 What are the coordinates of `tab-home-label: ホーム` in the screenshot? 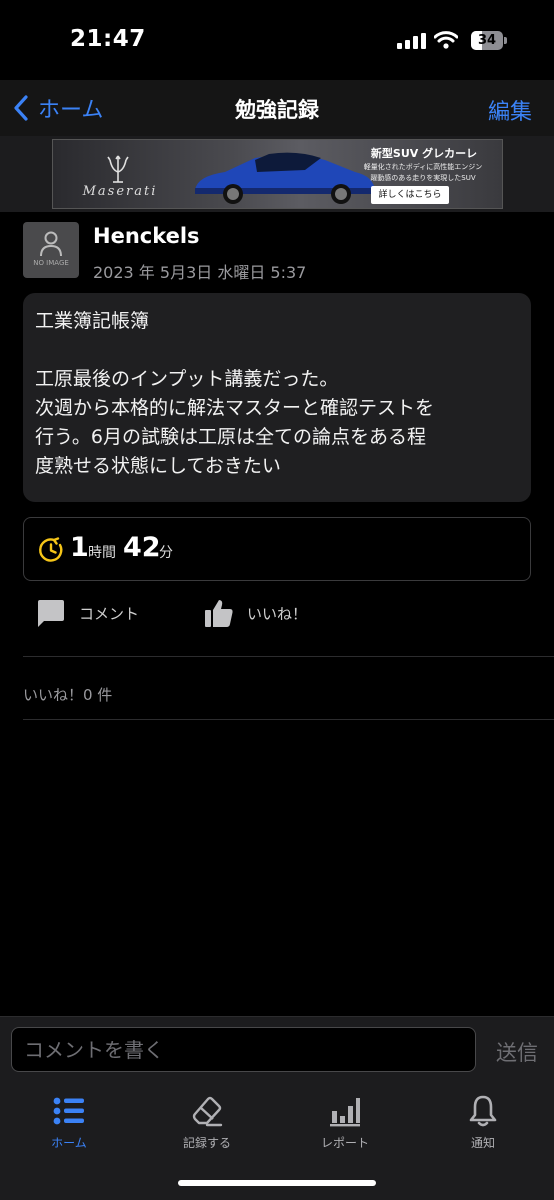 It's located at (69, 1143).